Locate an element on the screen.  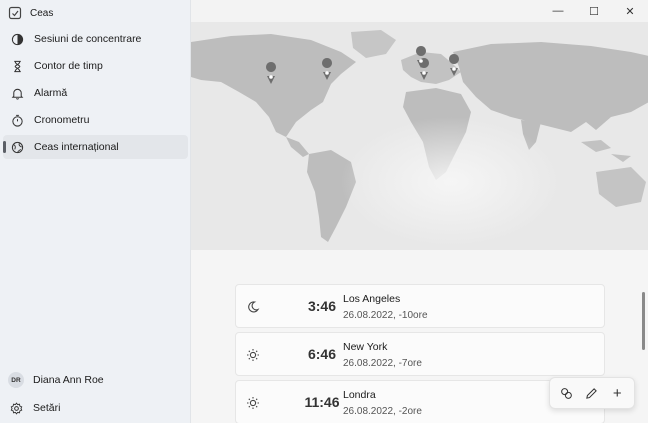
sidebar-item-label: Alarmă is located at coordinates (51, 93).